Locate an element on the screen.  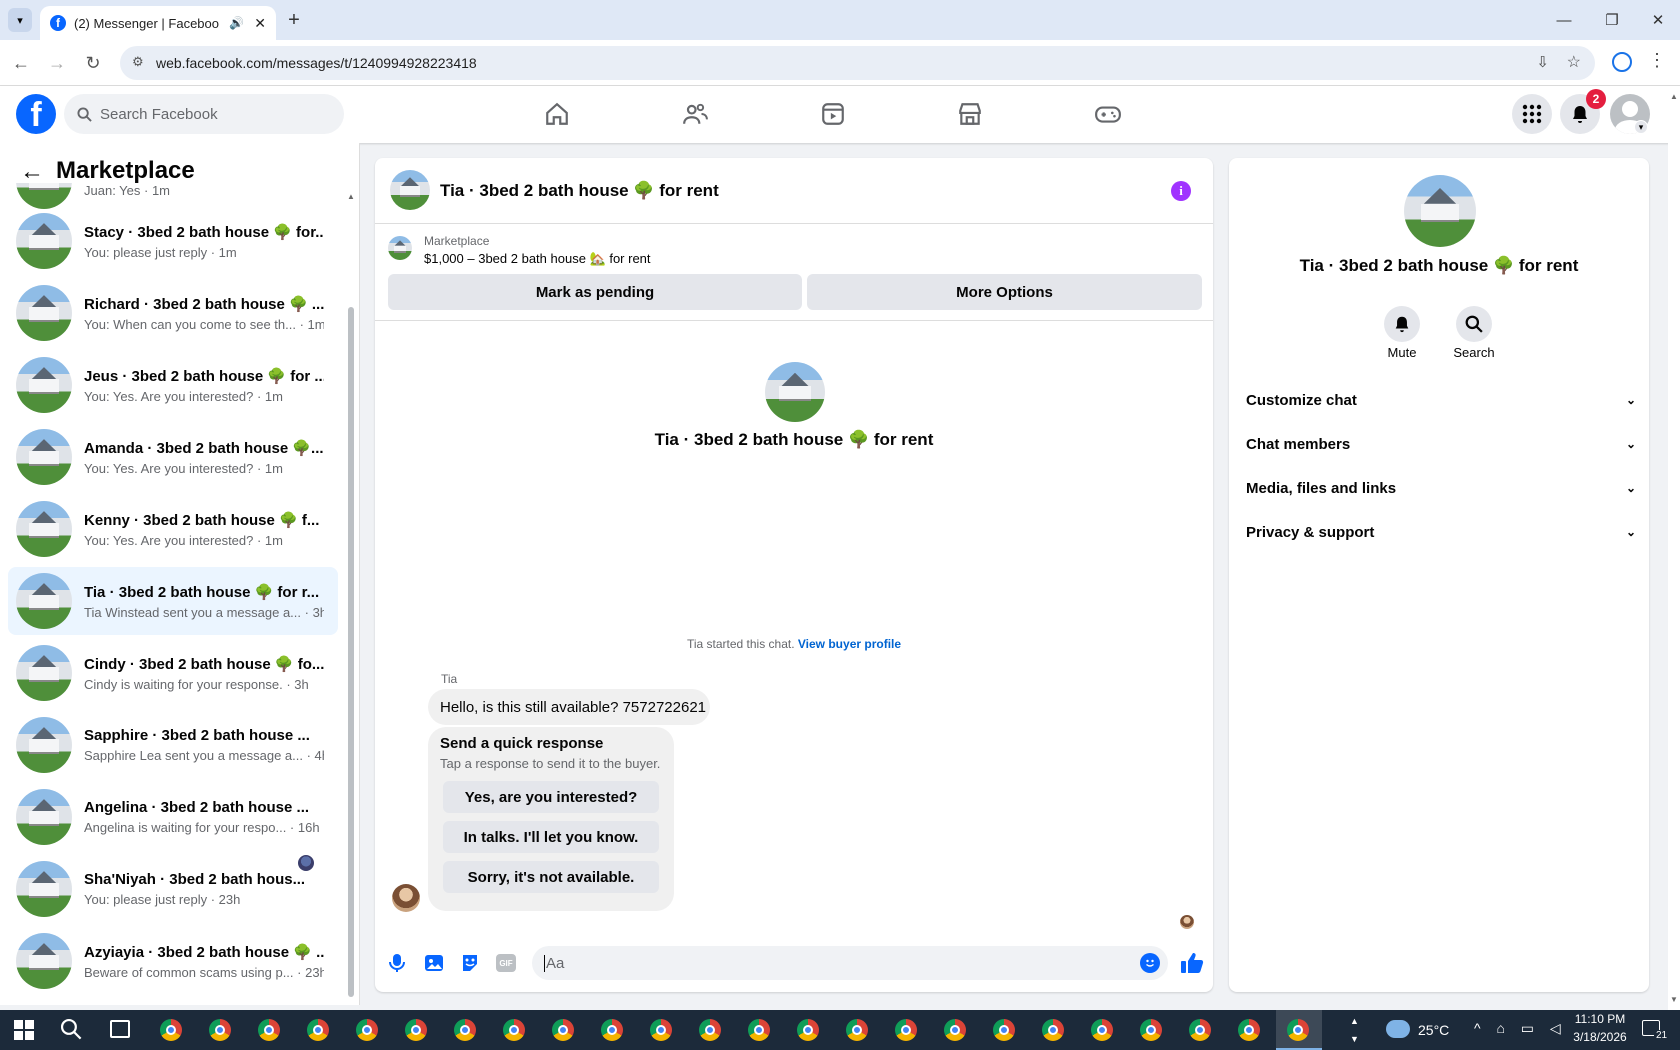
site-info-icon: ⚙ is located at coordinates (138, 62).